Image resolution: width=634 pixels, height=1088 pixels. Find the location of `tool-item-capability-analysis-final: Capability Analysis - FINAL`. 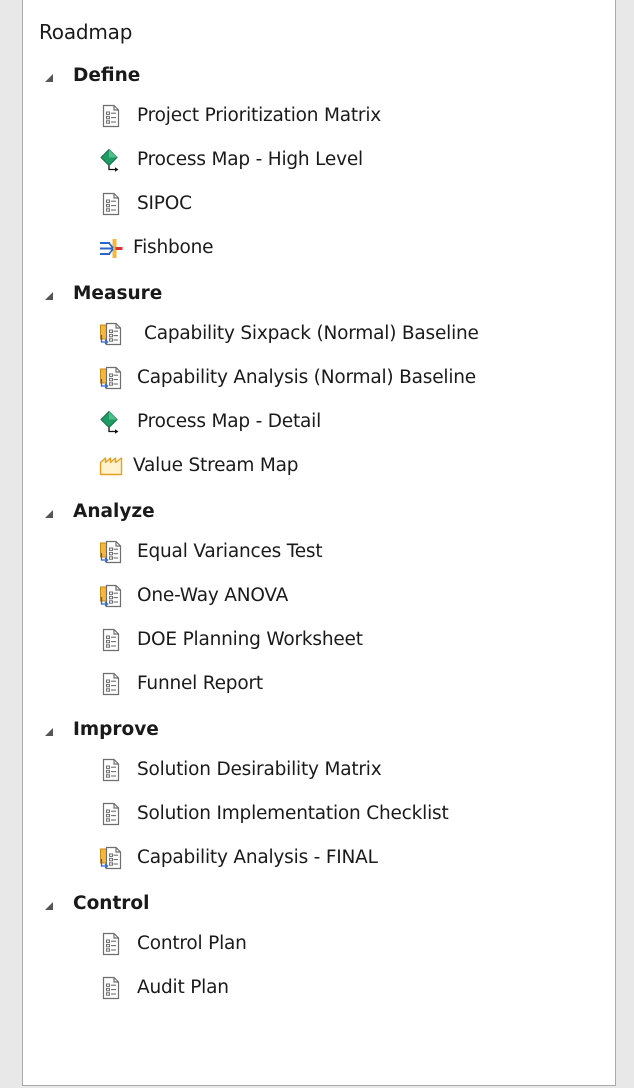

tool-item-capability-analysis-final: Capability Analysis - FINAL is located at coordinates (319, 858).